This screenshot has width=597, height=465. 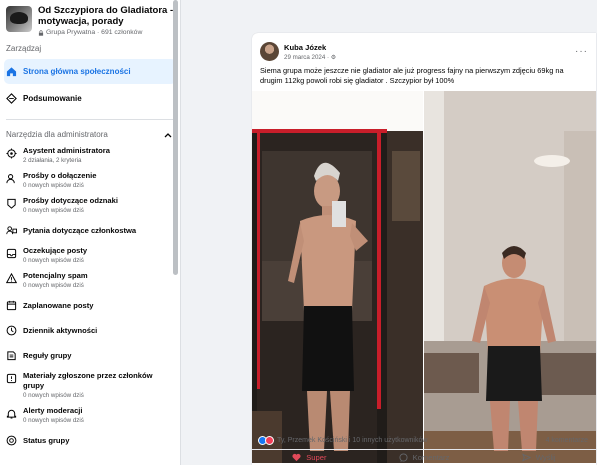 What do you see at coordinates (269, 51) in the screenshot?
I see `avatar` at bounding box center [269, 51].